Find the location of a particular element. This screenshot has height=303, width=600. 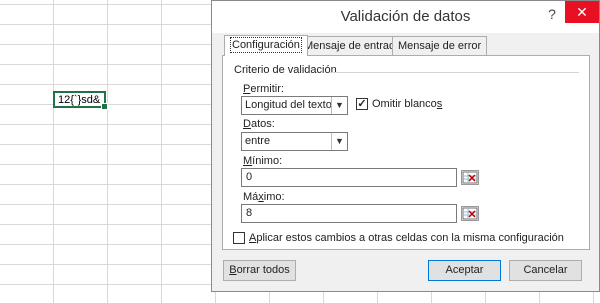

collapse-dialog-maximo-icon is located at coordinates (470, 213).